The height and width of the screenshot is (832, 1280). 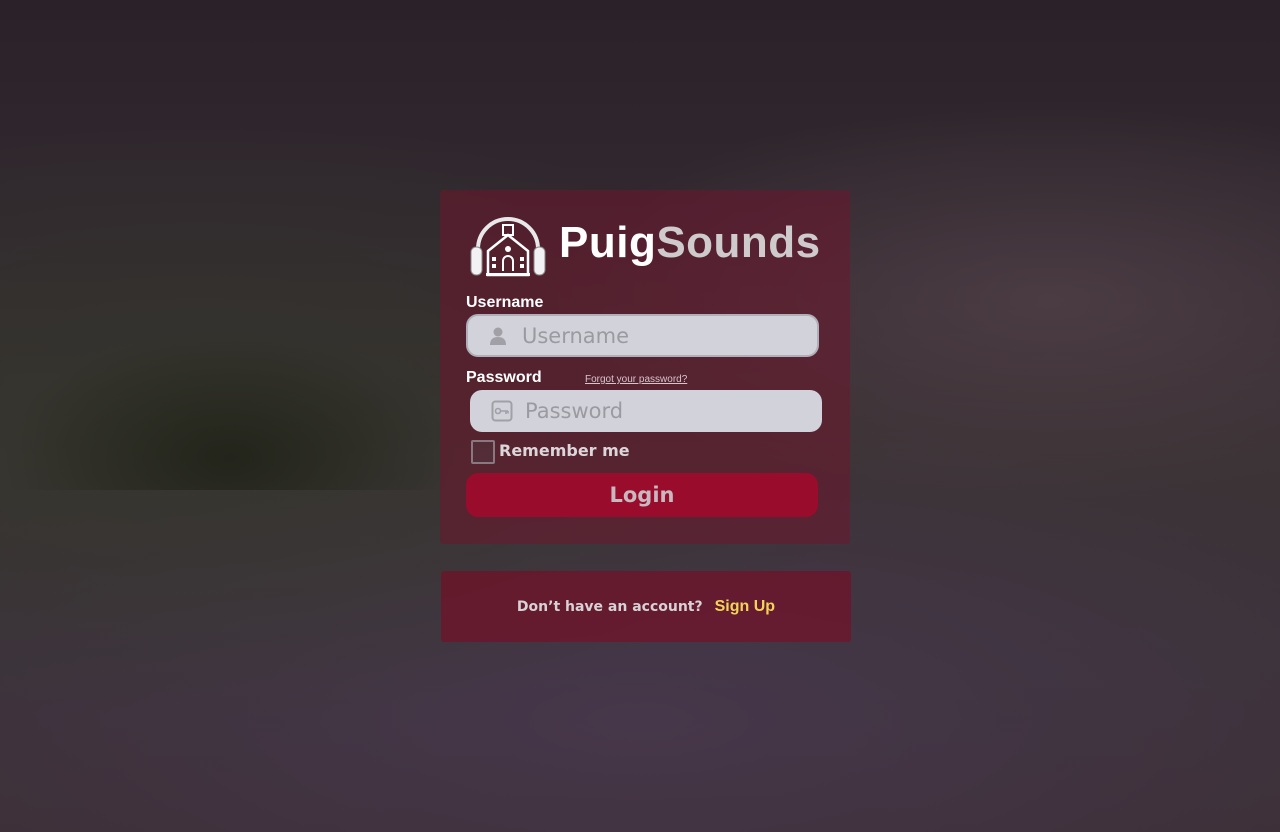 What do you see at coordinates (609, 606) in the screenshot?
I see `signup-prompt: Don’t have an account?` at bounding box center [609, 606].